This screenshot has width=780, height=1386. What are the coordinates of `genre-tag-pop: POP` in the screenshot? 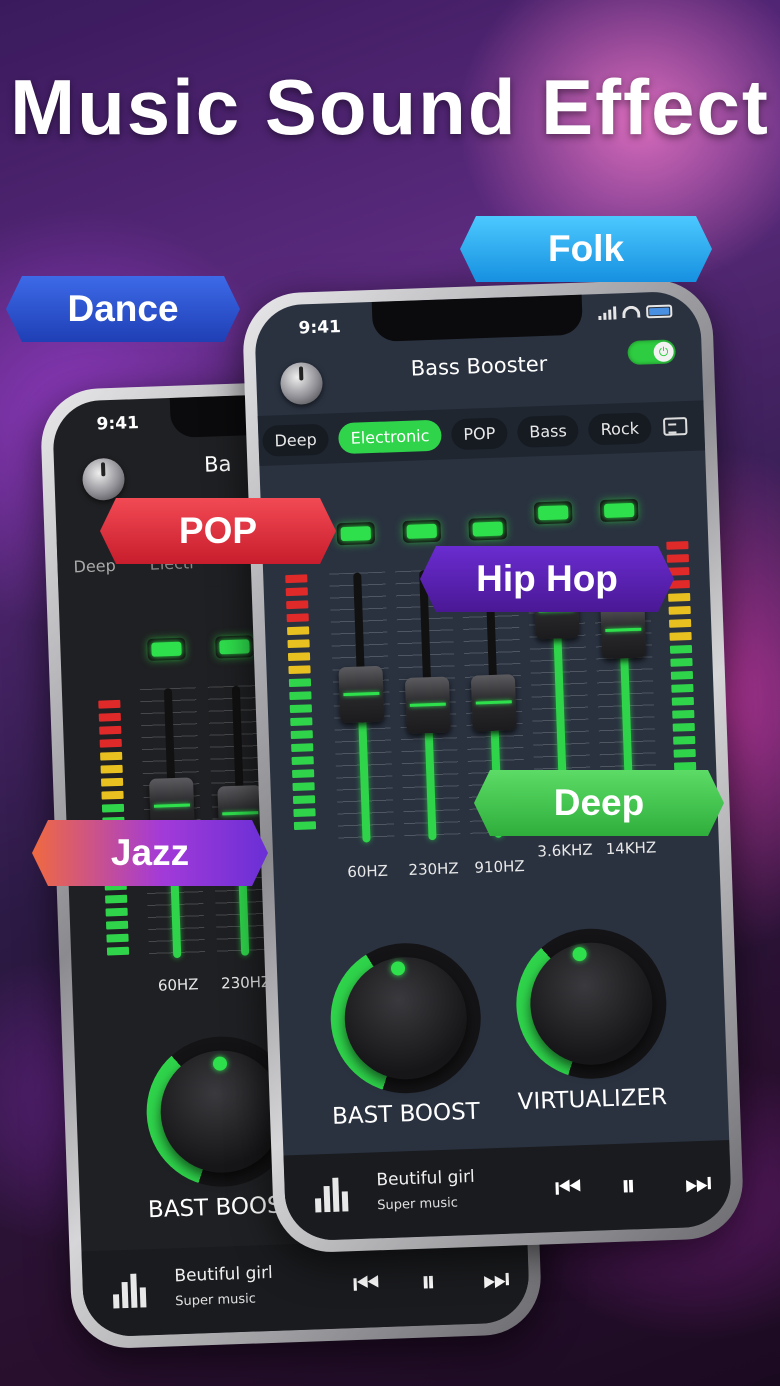 It's located at (218, 531).